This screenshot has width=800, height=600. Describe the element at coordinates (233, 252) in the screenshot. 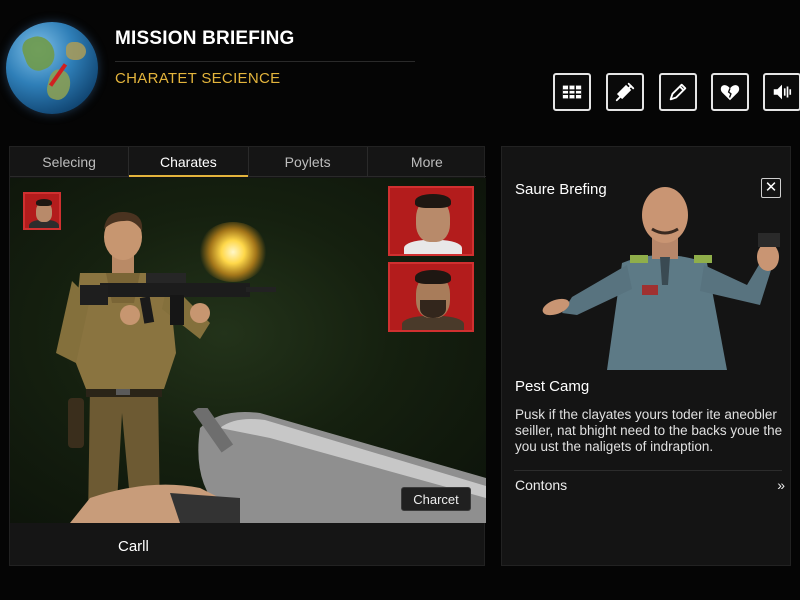

I see `muzzle-flash` at that location.